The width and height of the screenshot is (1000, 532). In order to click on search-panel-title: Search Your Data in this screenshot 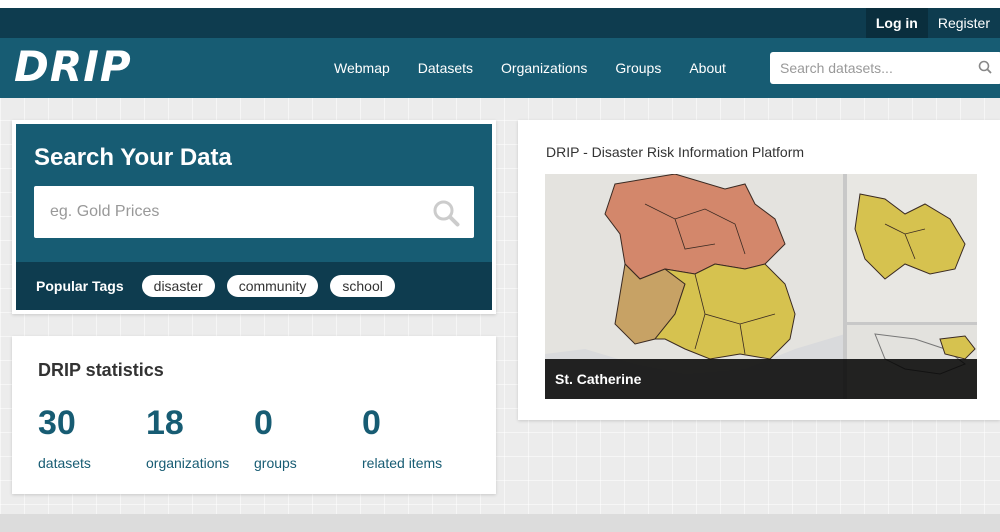, I will do `click(133, 157)`.